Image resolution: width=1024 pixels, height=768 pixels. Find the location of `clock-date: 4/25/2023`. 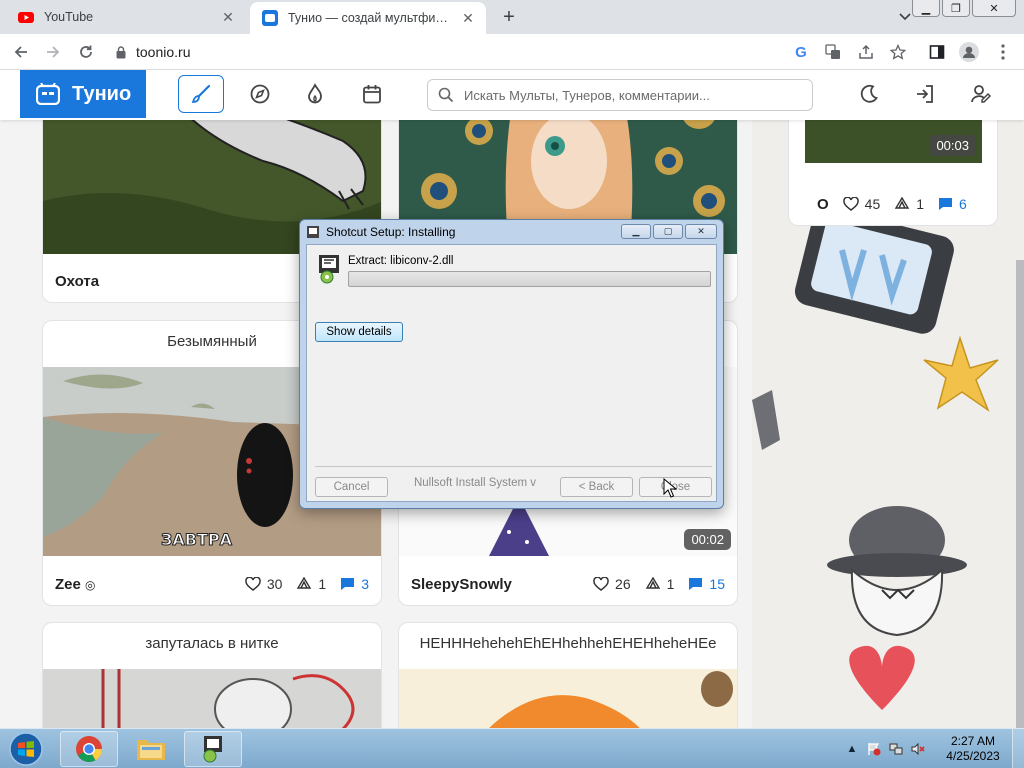

clock-date: 4/25/2023 is located at coordinates (973, 756).